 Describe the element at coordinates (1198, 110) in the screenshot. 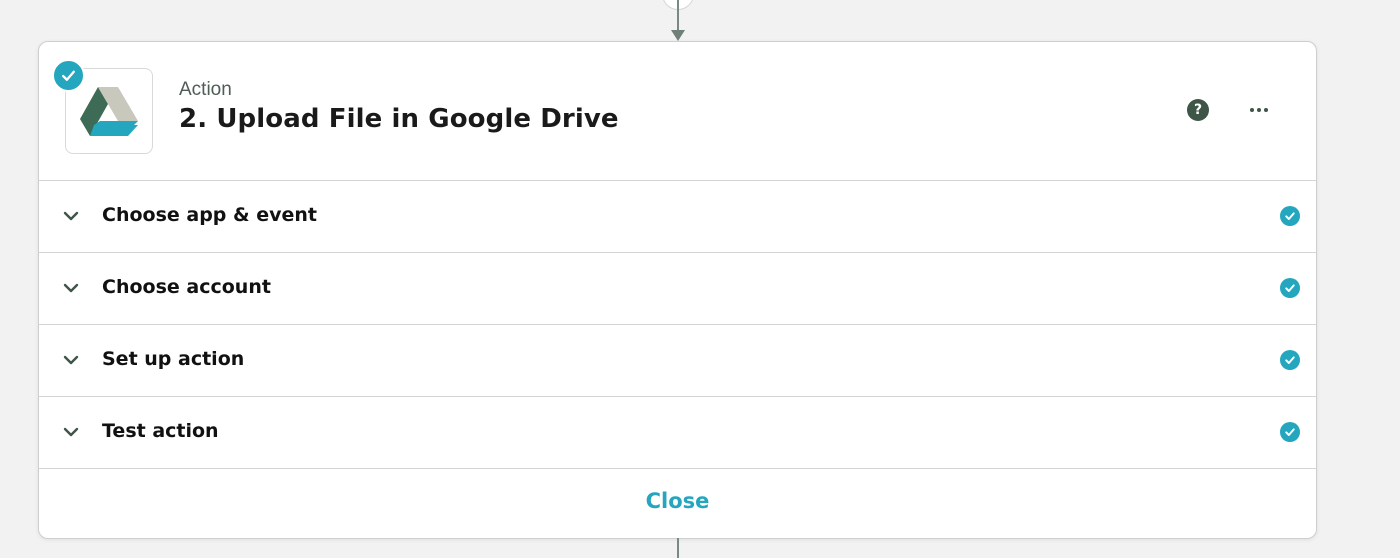

I see `question-icon: ?` at that location.